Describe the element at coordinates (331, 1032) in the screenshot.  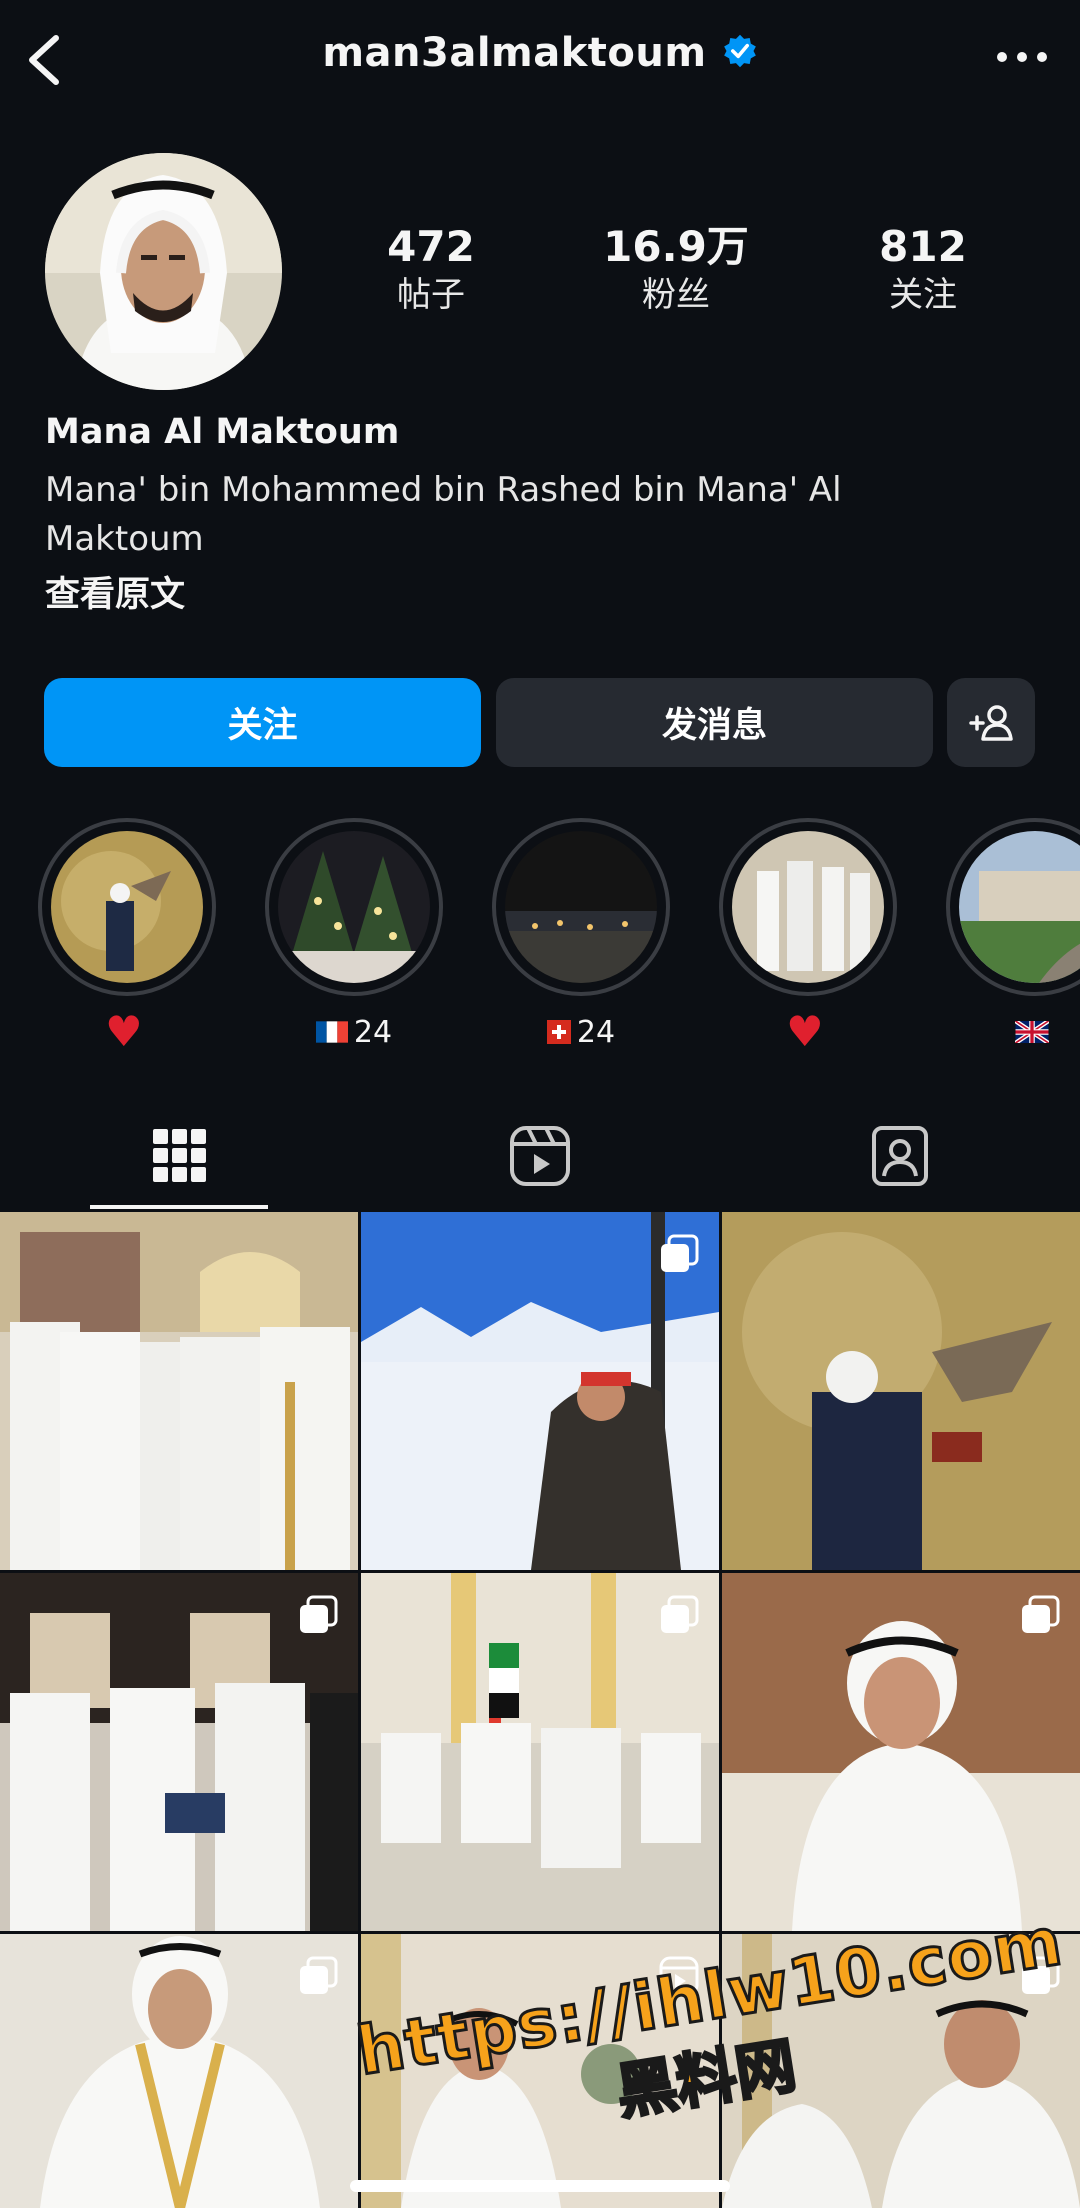
I see `flag-france-icon` at that location.